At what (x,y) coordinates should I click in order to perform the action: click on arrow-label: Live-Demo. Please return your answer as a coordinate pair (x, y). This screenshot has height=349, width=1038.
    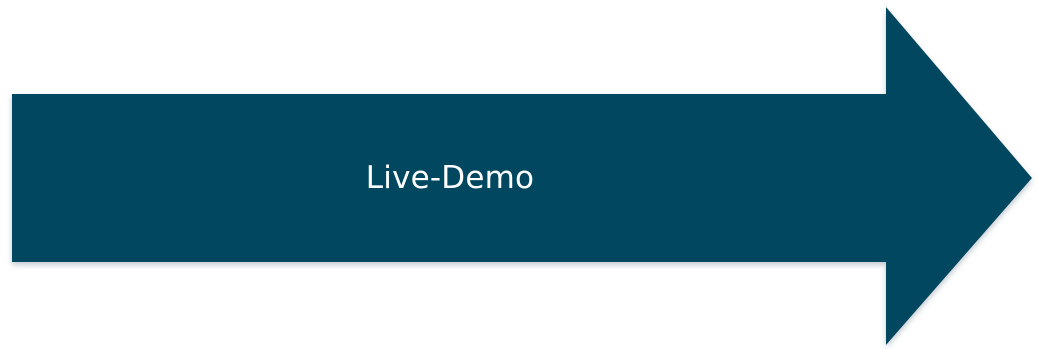
    Looking at the image, I should click on (450, 178).